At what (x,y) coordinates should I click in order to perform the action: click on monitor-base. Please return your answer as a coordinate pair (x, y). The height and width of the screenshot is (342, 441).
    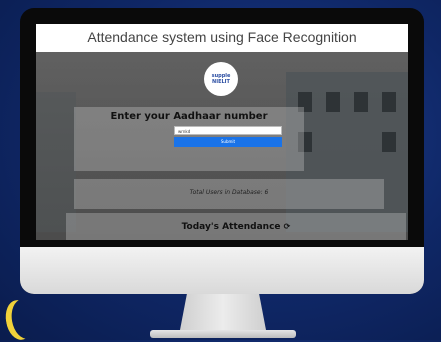
    Looking at the image, I should click on (223, 334).